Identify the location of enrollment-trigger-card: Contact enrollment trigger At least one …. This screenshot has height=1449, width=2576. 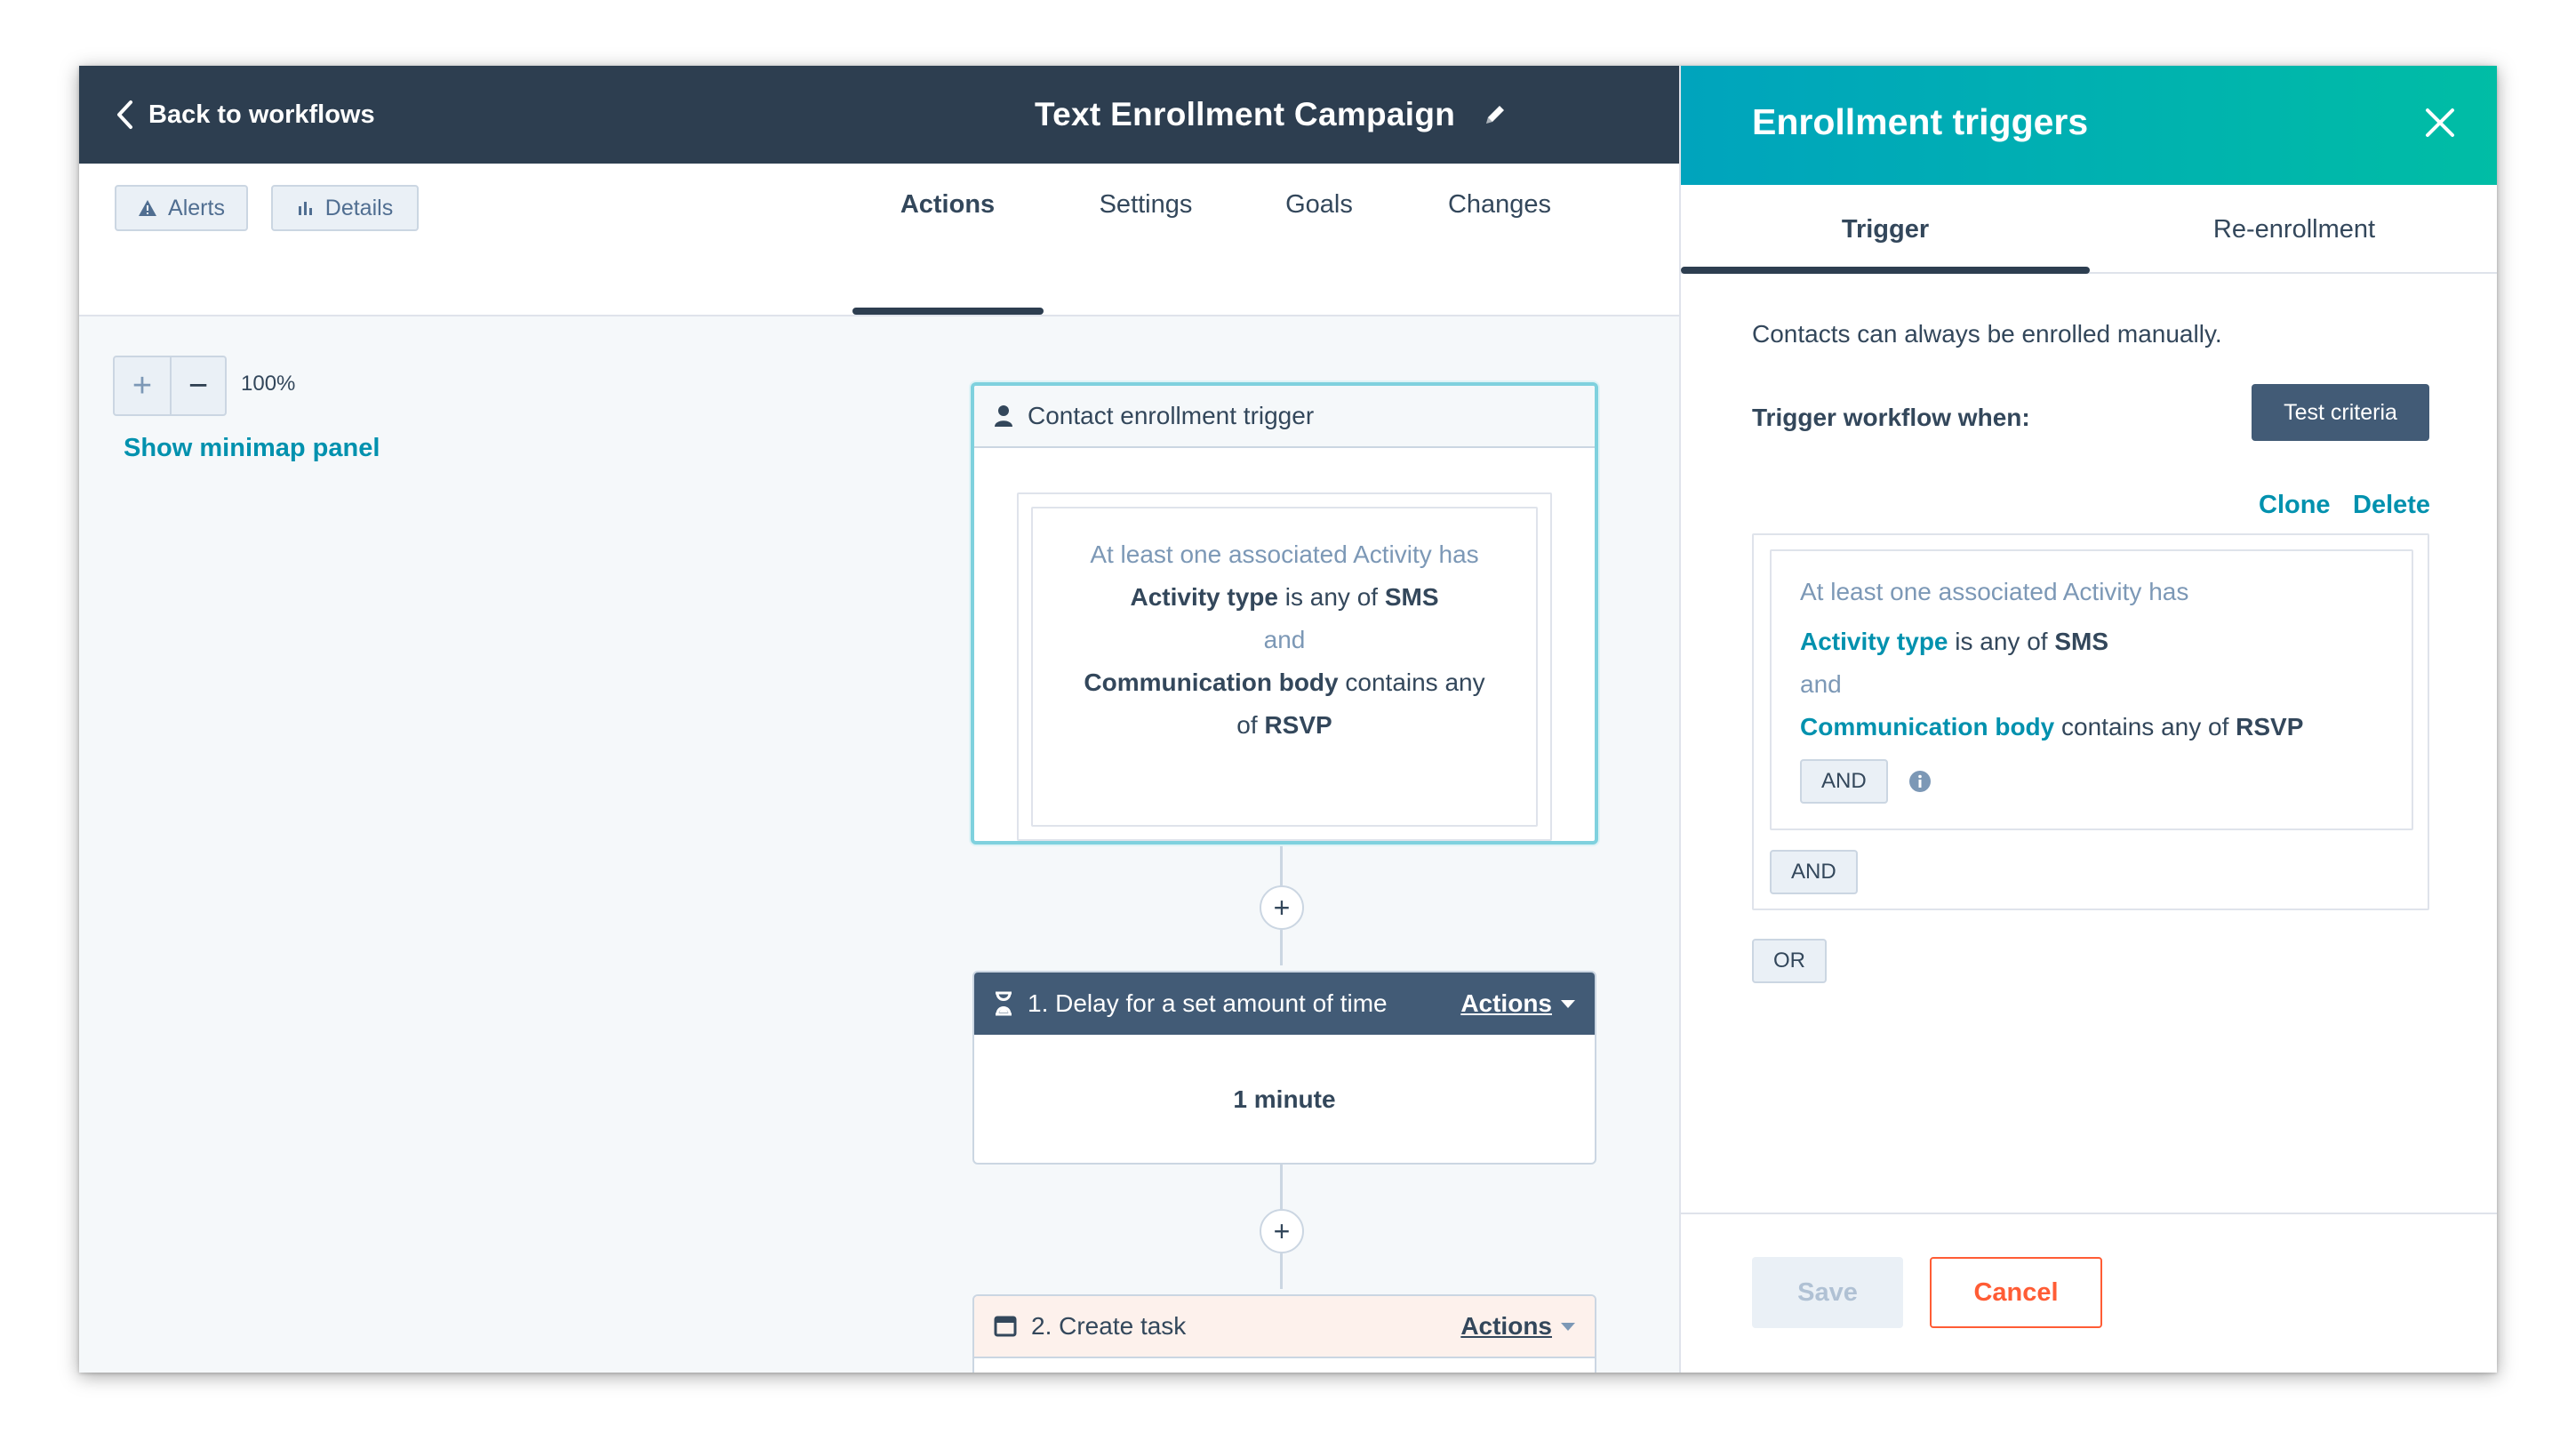
(1284, 613).